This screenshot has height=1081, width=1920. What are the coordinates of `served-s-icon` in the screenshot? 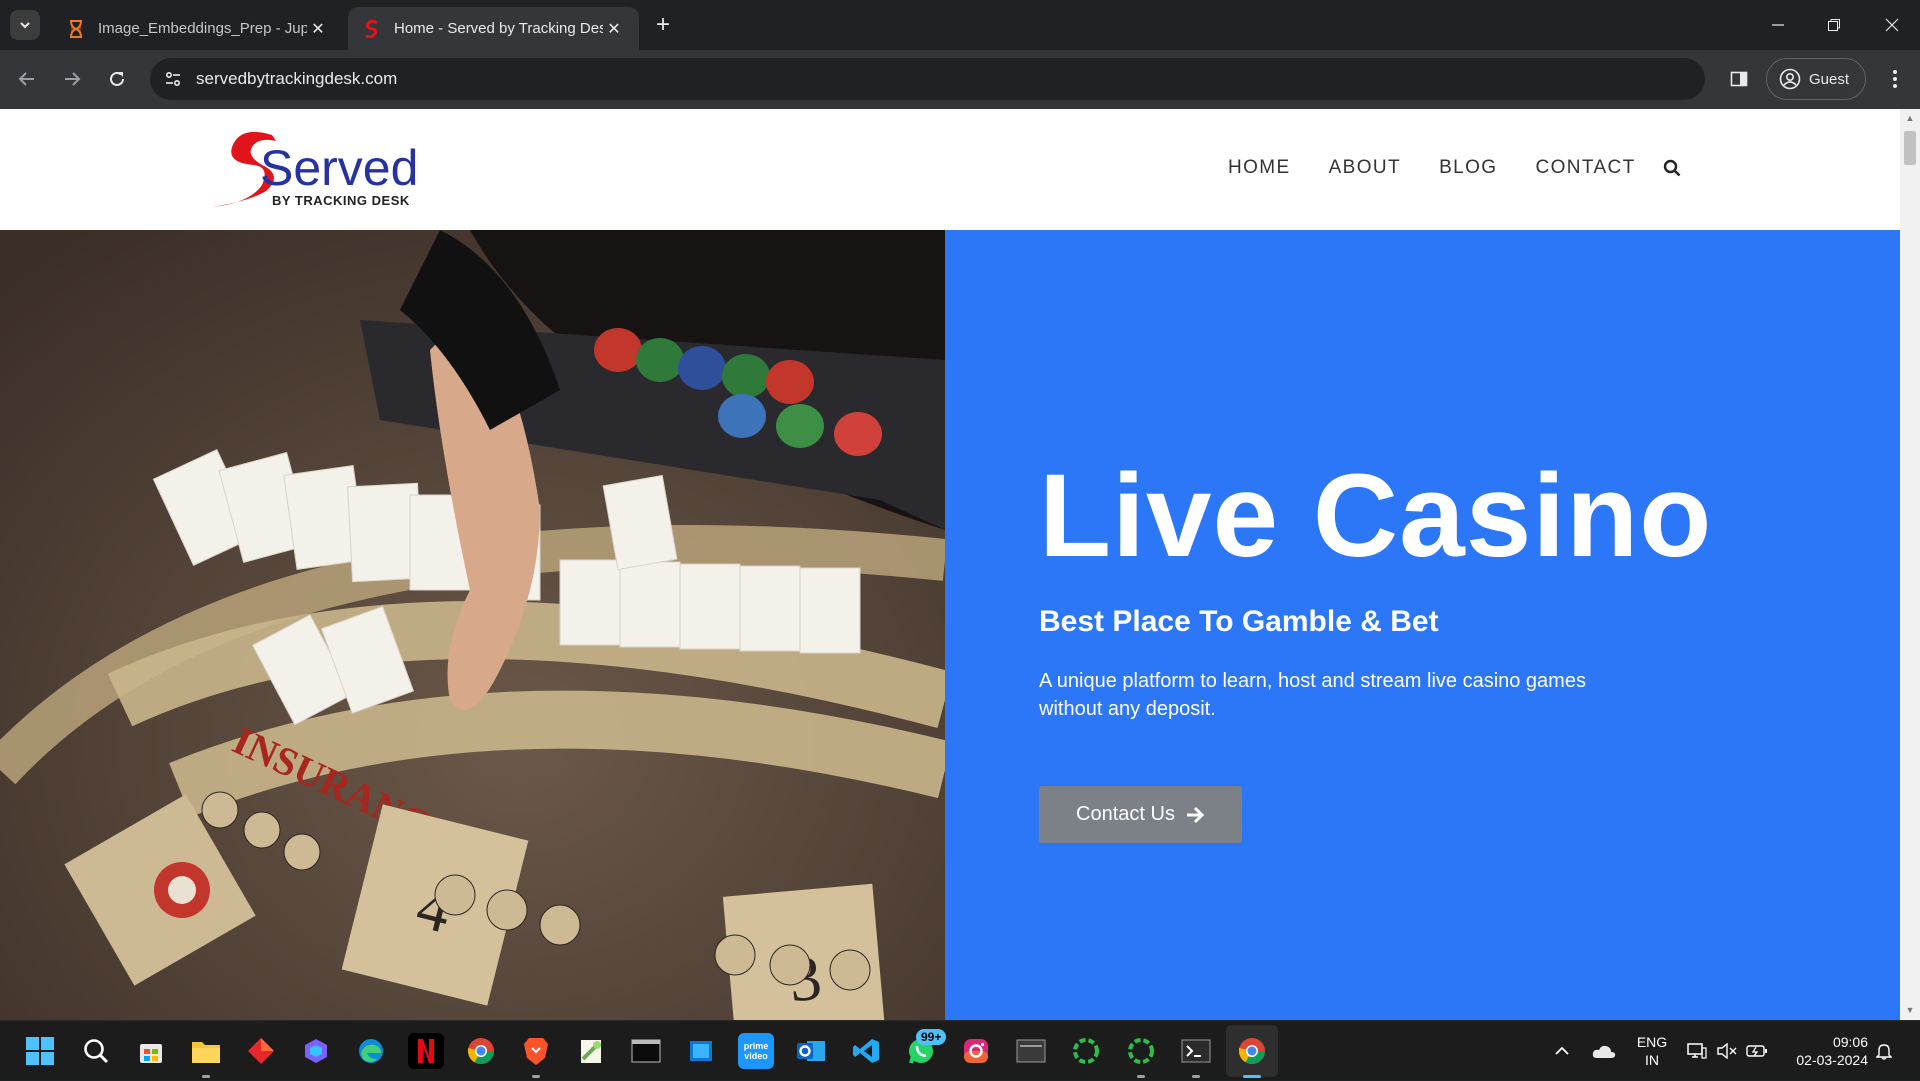 It's located at (372, 29).